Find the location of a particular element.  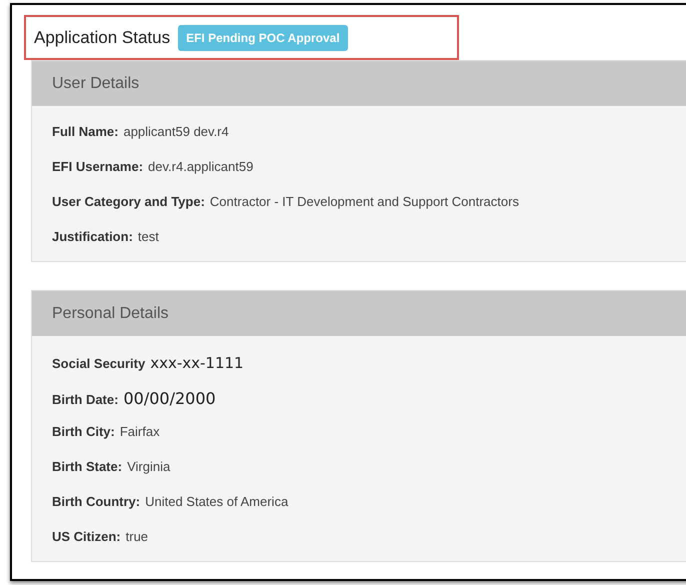

field-value: xxx-xx-1111 is located at coordinates (197, 363).